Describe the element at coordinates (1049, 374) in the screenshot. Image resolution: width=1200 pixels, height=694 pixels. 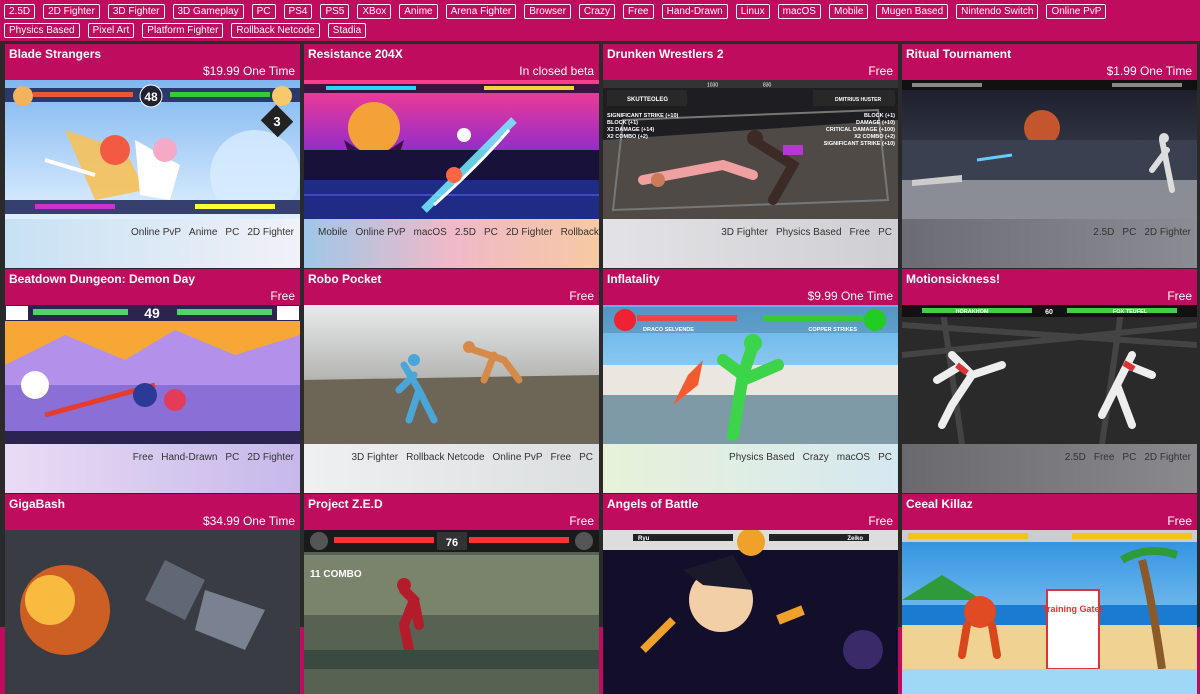
I see `game-screenshot: HORAKHOM 60 FOX TEUFEL` at that location.